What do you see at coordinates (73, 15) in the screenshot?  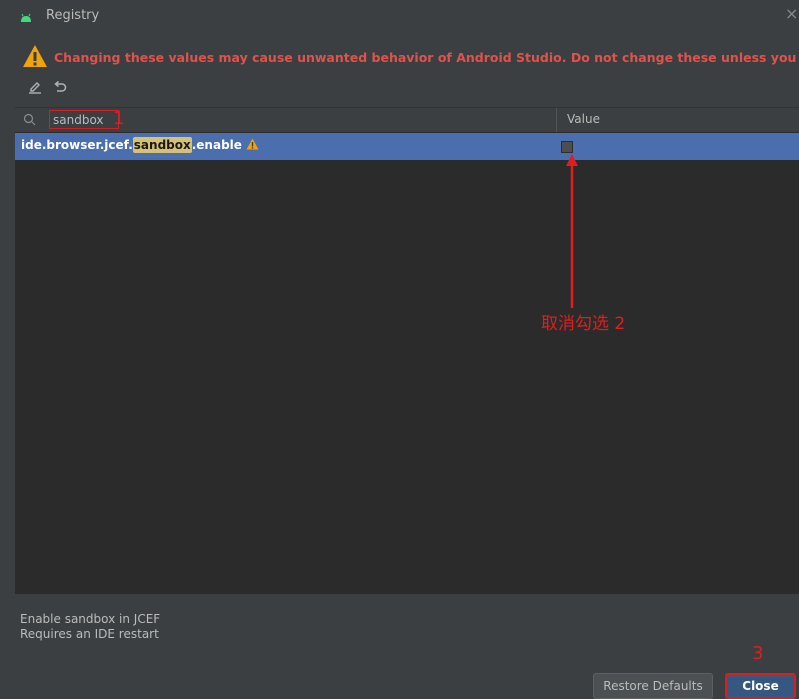 I see `window-title: Registry` at bounding box center [73, 15].